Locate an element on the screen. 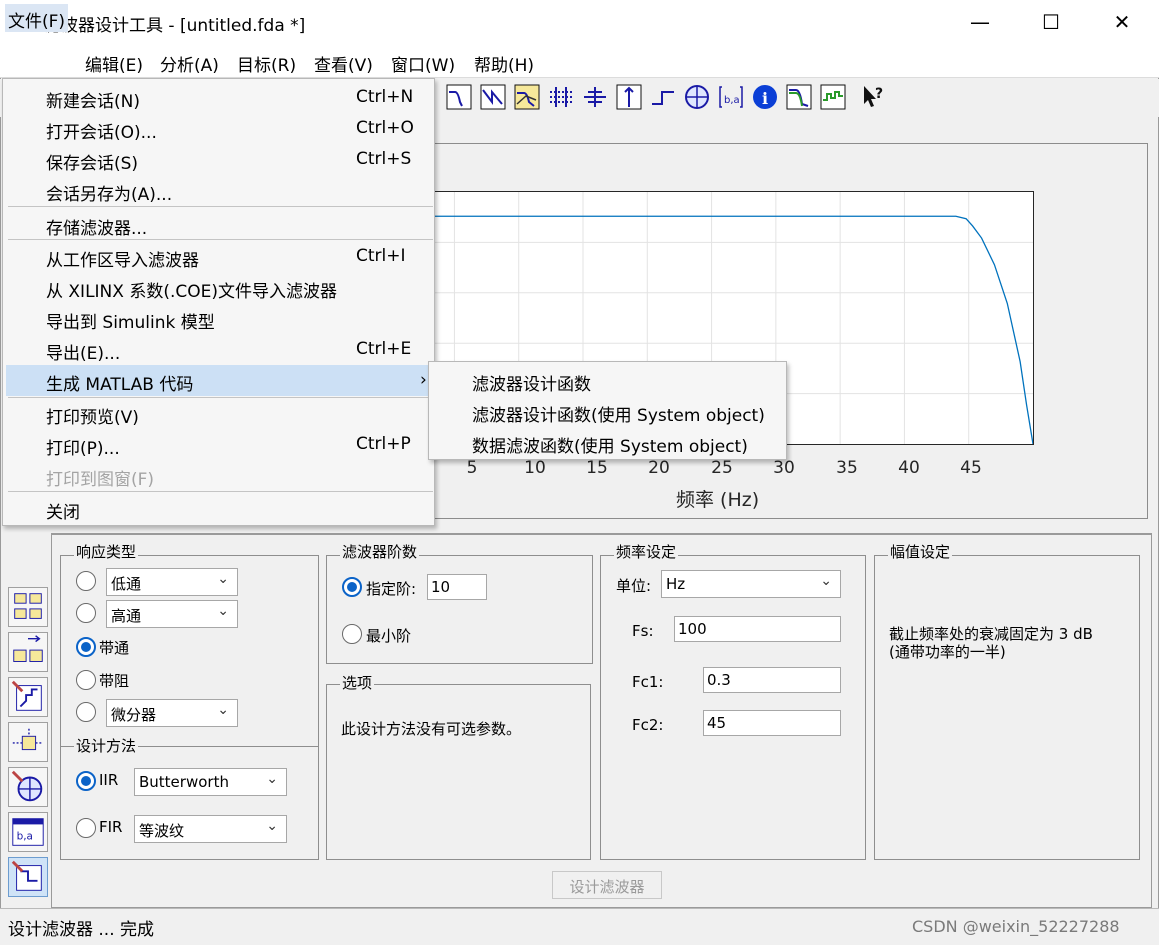 The height and width of the screenshot is (945, 1159). watermark: CSDN @weixin_52227288 is located at coordinates (1016, 926).